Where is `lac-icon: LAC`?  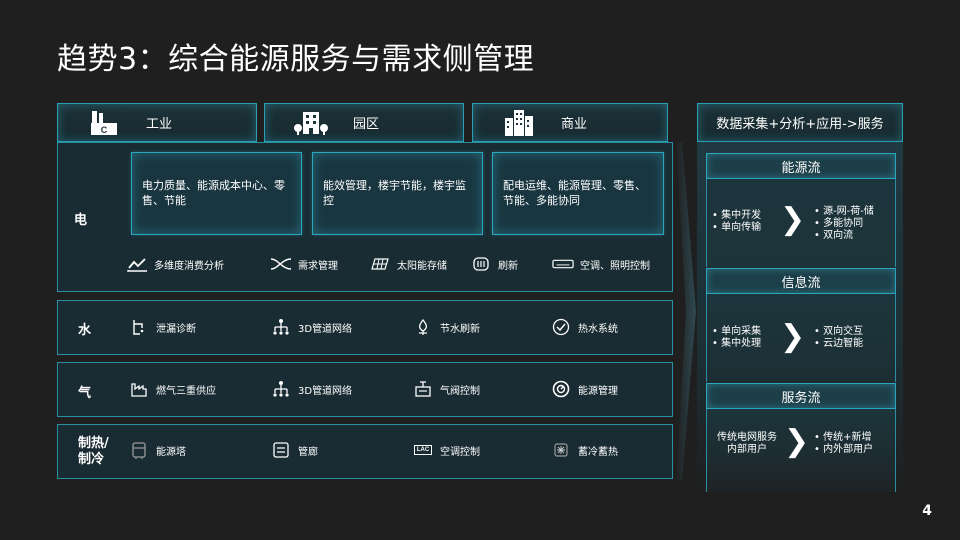 lac-icon: LAC is located at coordinates (423, 450).